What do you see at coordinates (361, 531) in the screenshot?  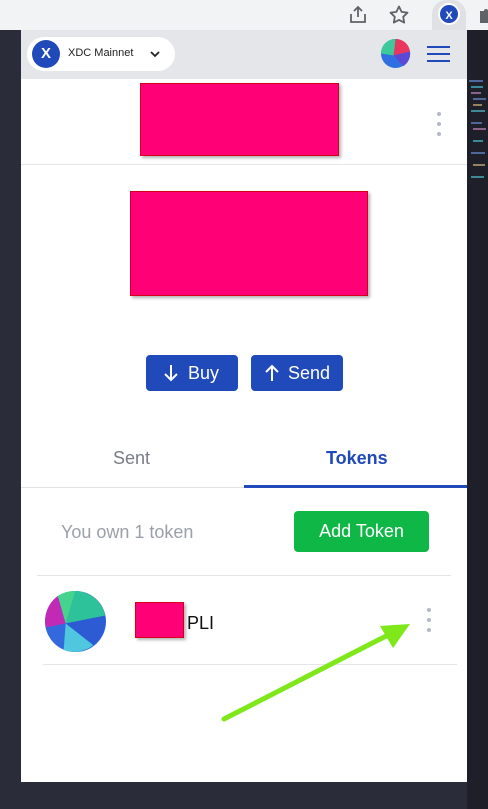 I see `add-token-button: Add Token` at bounding box center [361, 531].